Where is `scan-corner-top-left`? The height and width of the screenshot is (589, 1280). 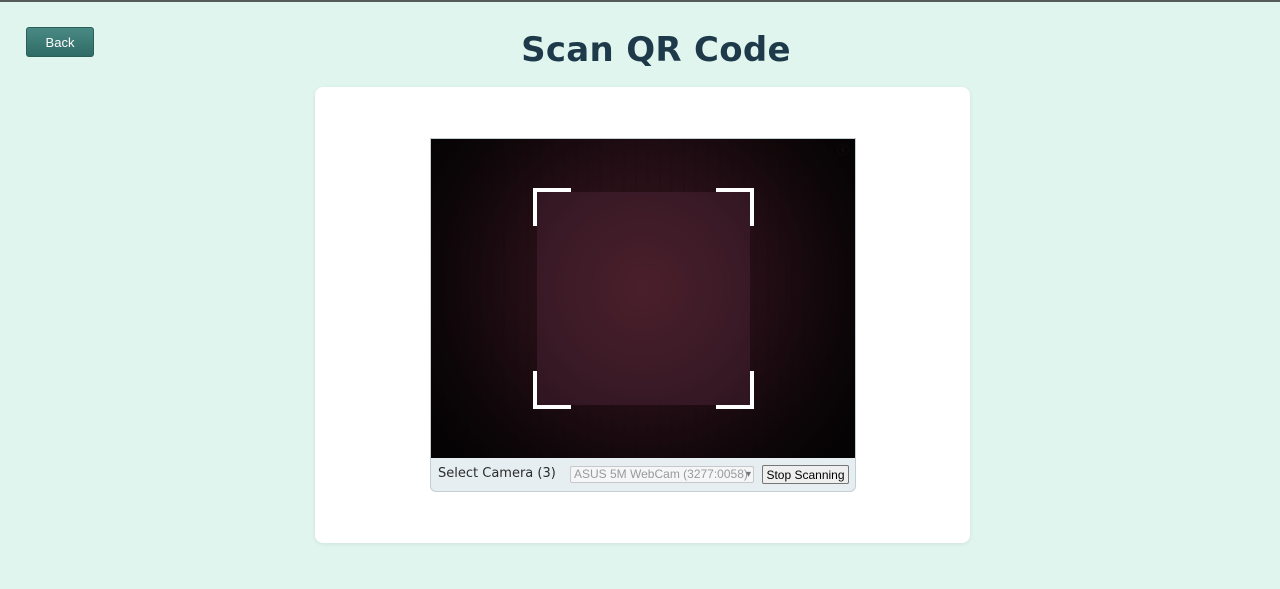 scan-corner-top-left is located at coordinates (552, 207).